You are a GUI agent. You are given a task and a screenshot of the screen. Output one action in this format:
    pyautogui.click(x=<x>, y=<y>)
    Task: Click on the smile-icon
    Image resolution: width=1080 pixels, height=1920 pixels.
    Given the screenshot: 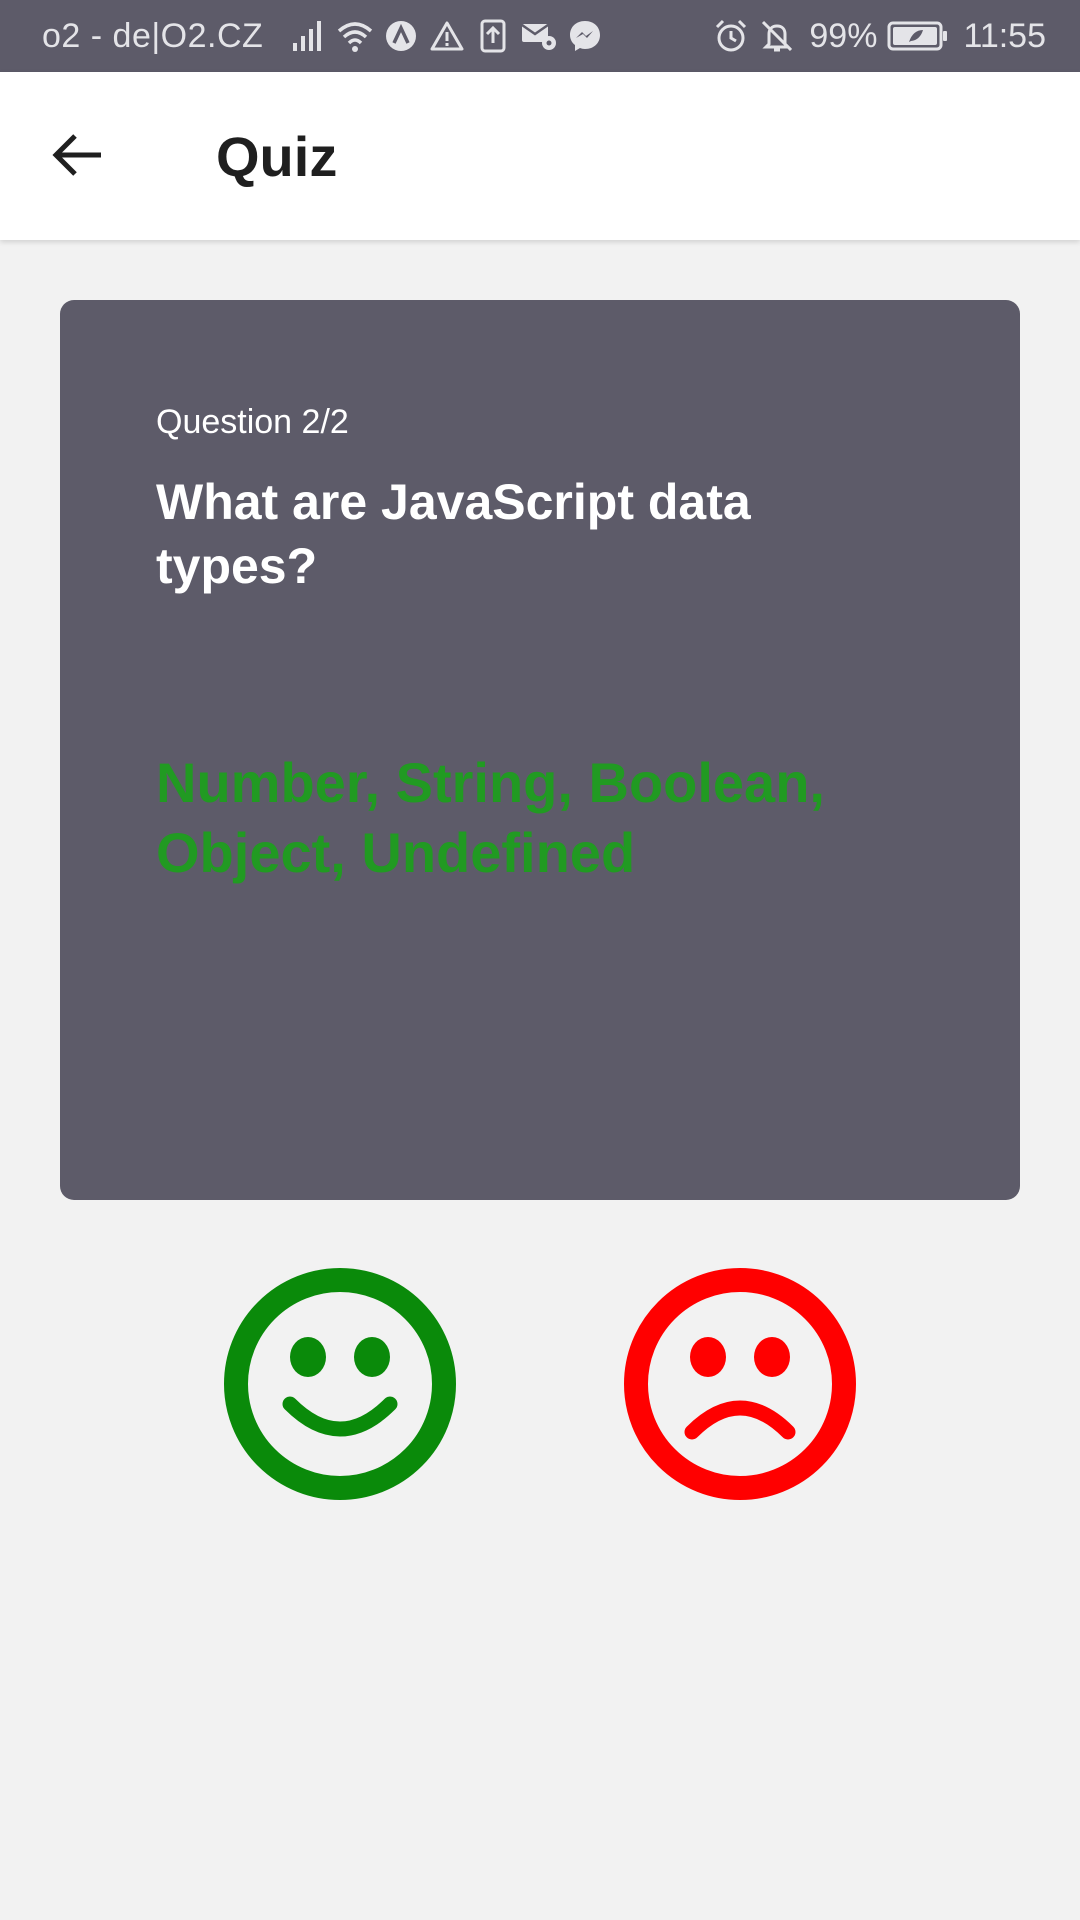 What is the action you would take?
    pyautogui.click(x=340, y=1384)
    